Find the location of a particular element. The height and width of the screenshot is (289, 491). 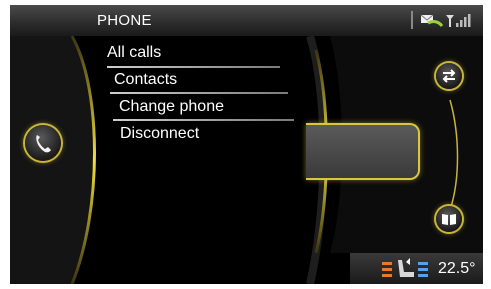

book-icon is located at coordinates (449, 219).